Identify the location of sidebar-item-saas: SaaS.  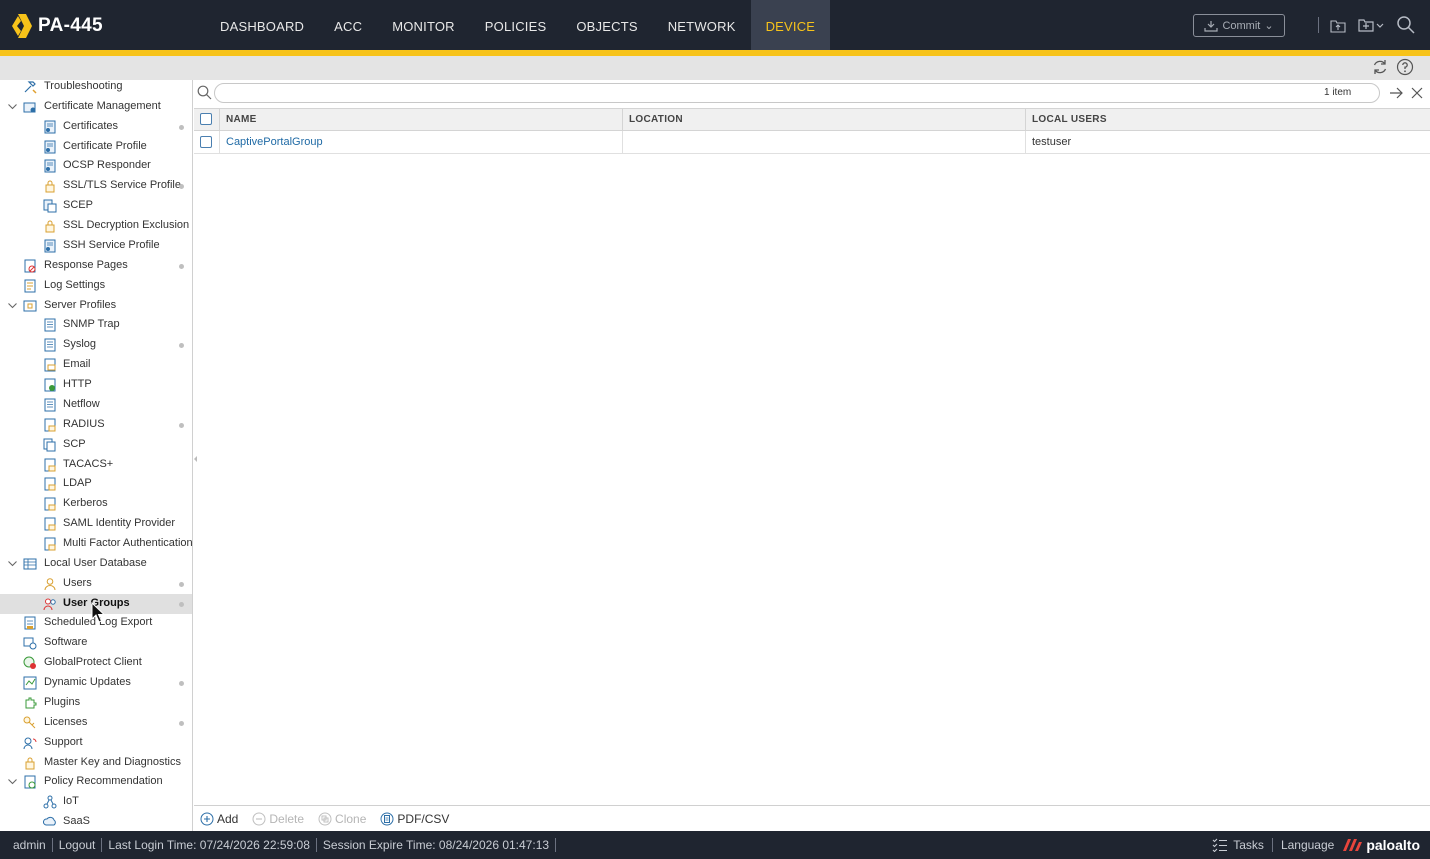
(96, 821).